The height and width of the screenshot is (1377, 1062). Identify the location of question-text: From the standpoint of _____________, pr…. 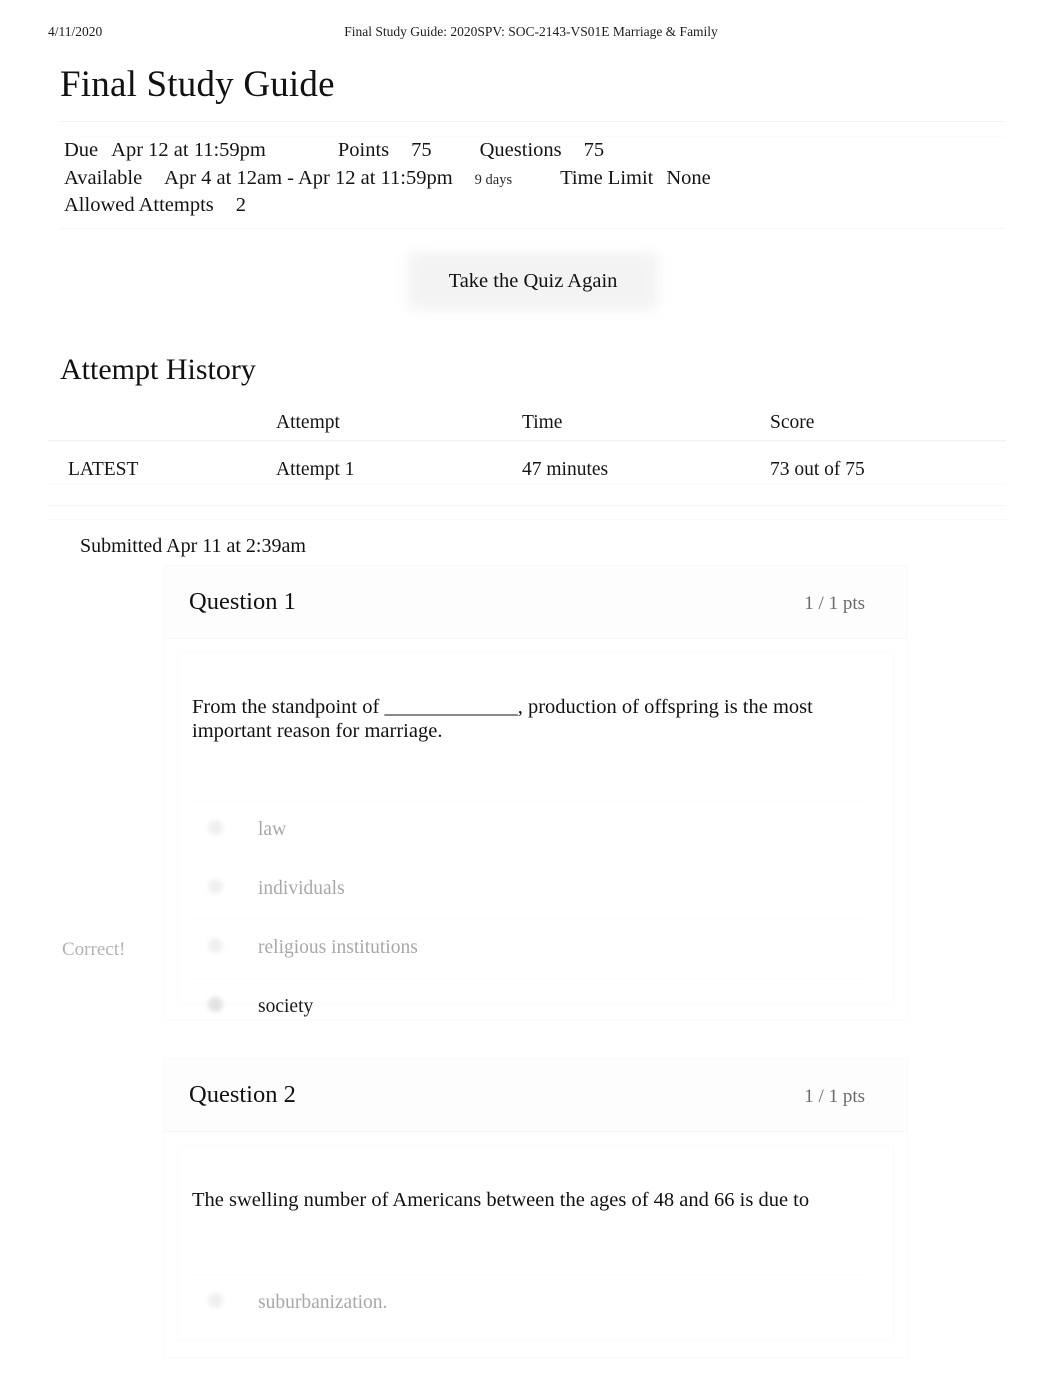
(502, 719).